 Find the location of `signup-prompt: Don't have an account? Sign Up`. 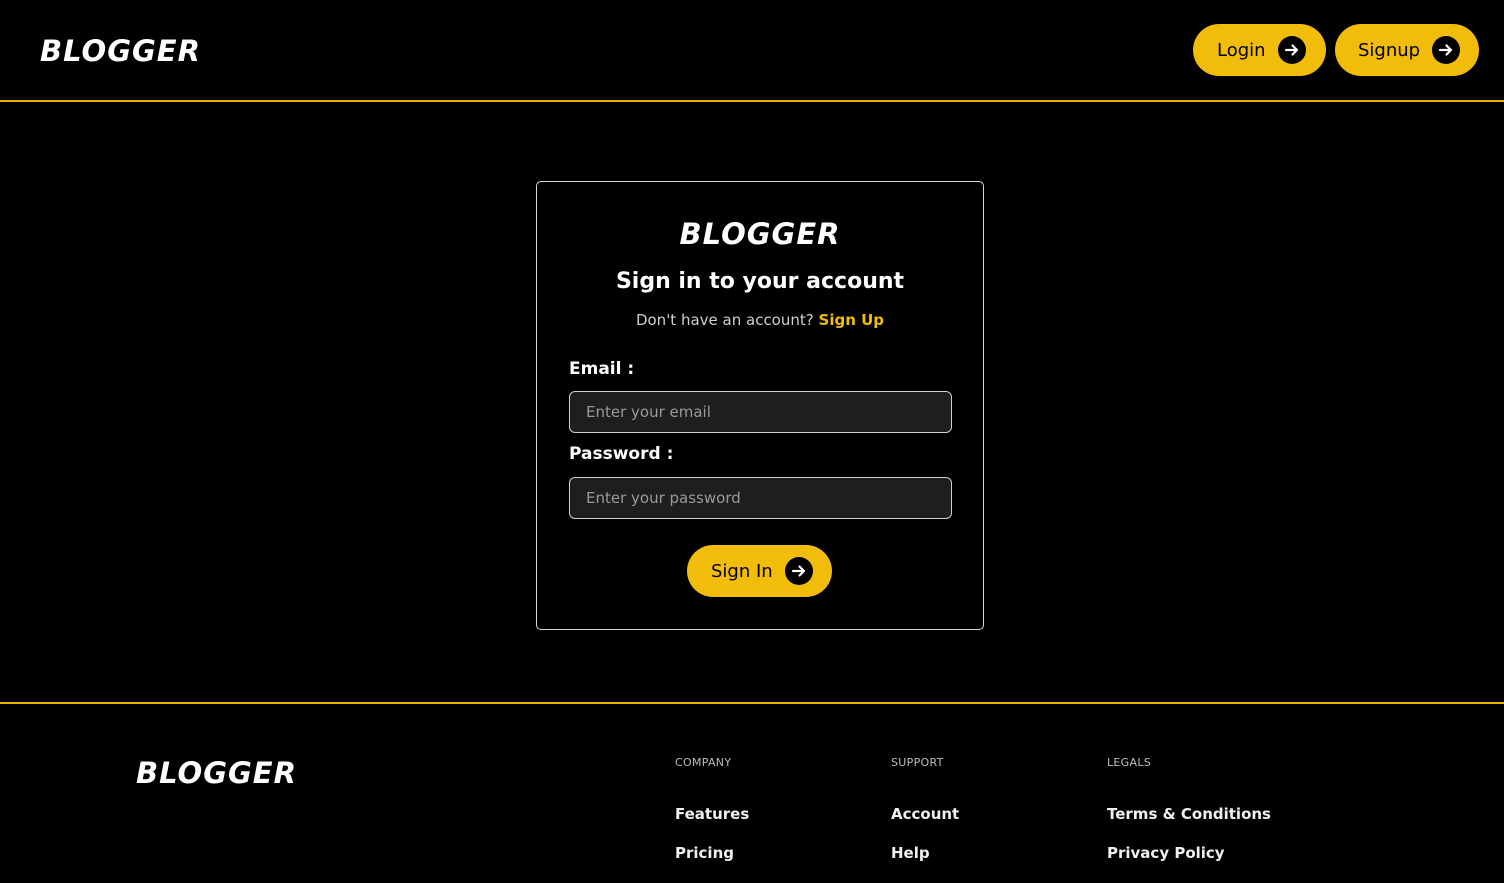

signup-prompt: Don't have an account? Sign Up is located at coordinates (760, 320).